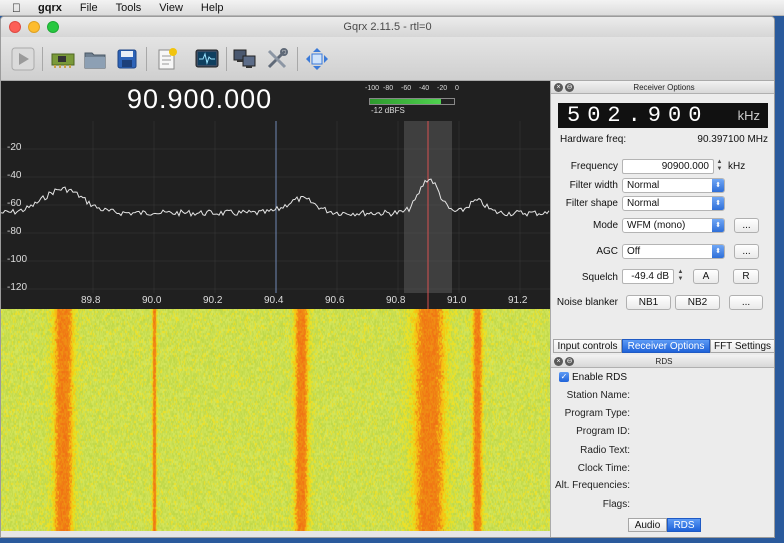 This screenshot has width=784, height=543. What do you see at coordinates (598, 395) in the screenshot?
I see `rds-station-name-label: Station Name:` at bounding box center [598, 395].